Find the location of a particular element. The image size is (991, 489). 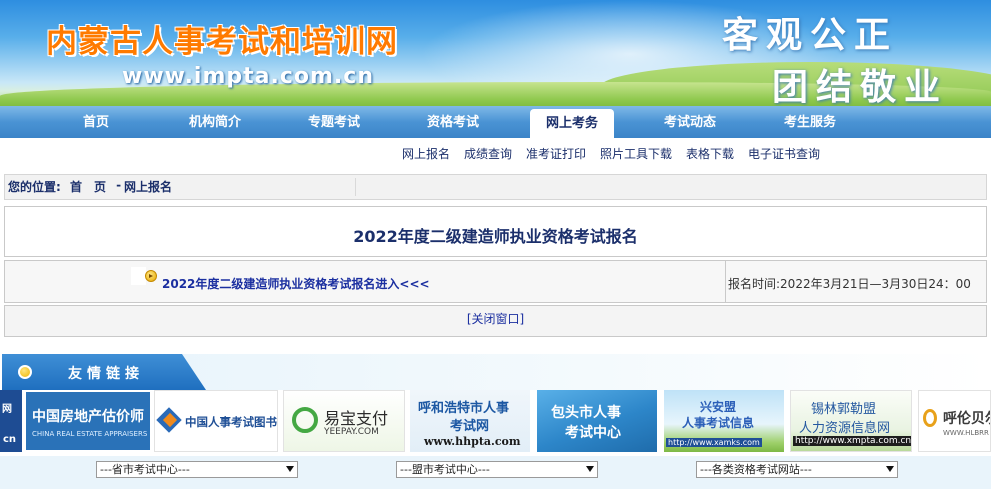

subnav-form-download: 表格下载 is located at coordinates (710, 153).